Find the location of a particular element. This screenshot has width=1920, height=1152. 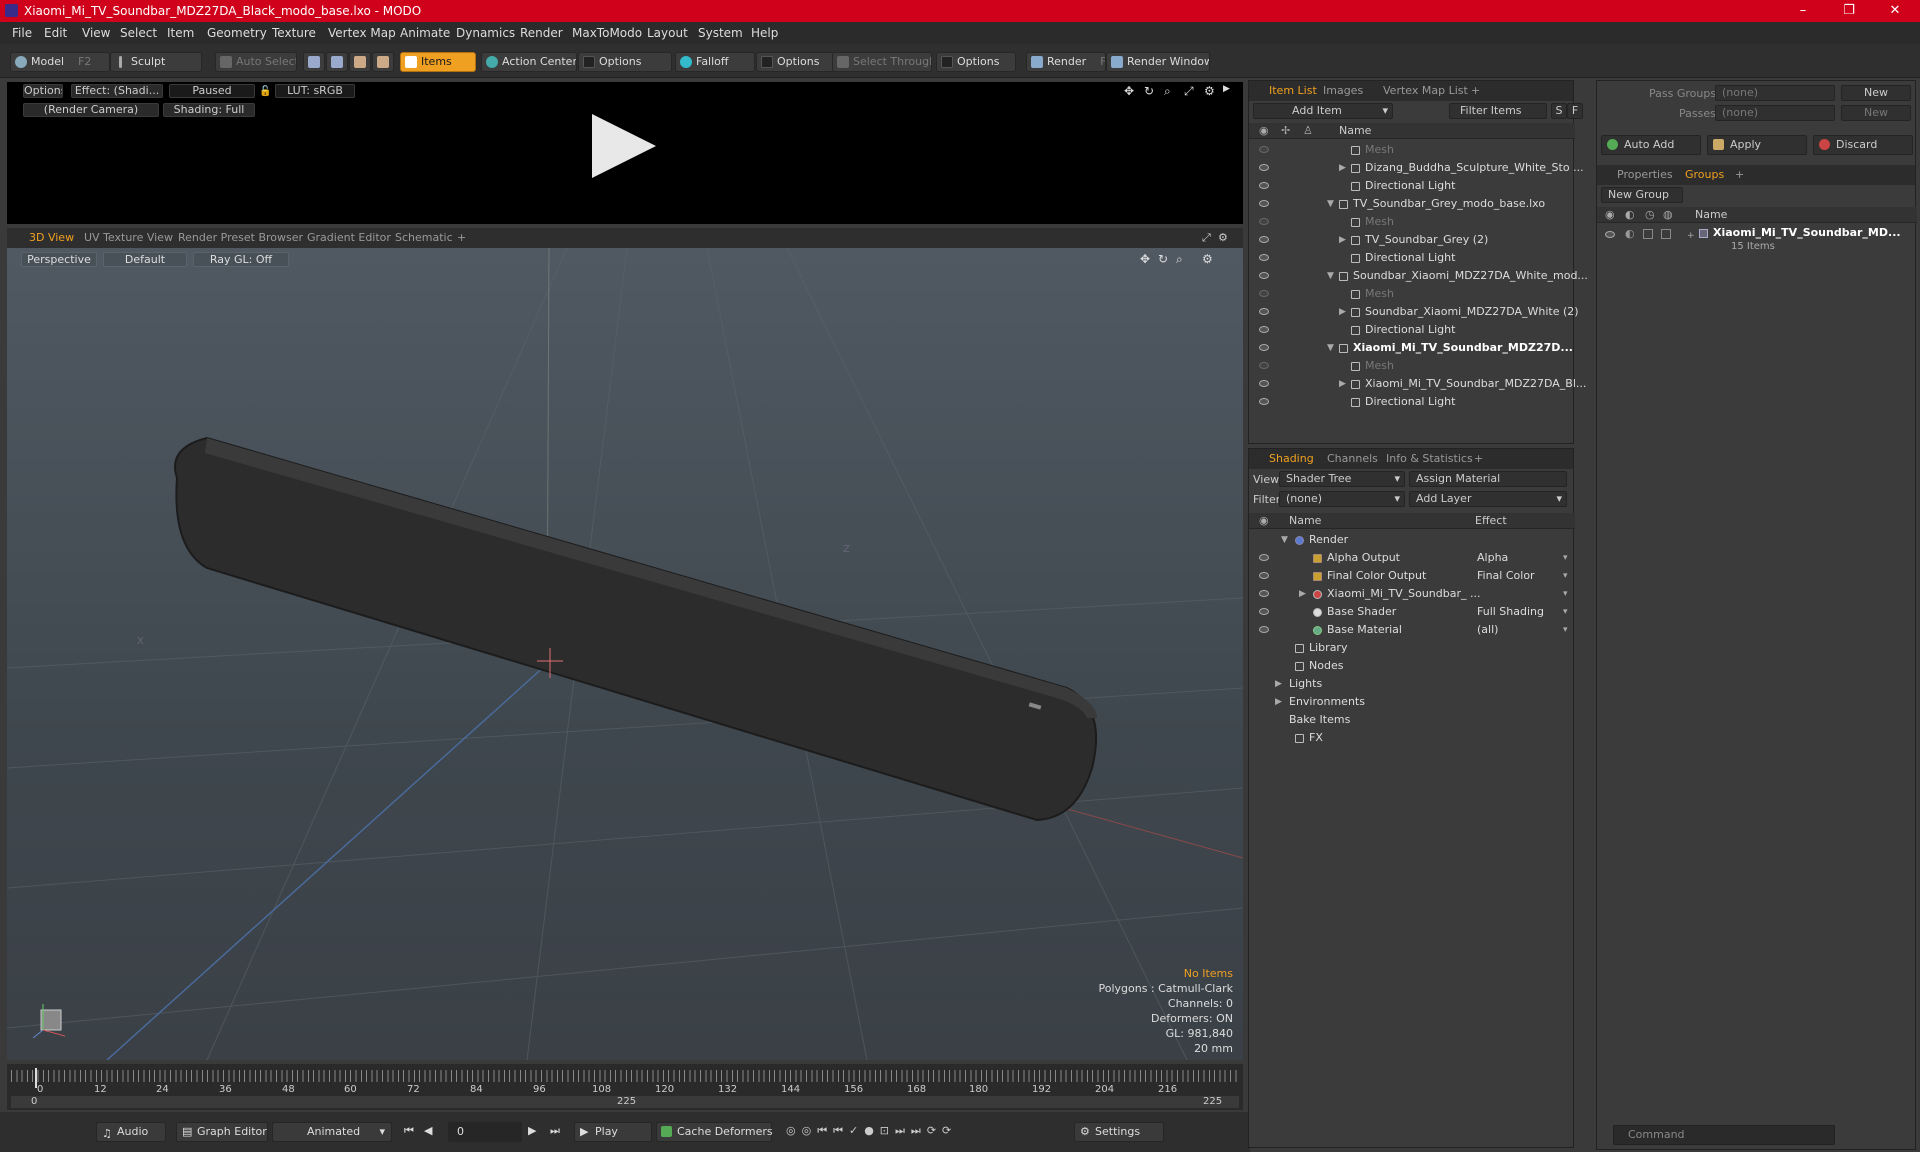

tab-uv-texture-view: UV Texture View is located at coordinates (128, 237).